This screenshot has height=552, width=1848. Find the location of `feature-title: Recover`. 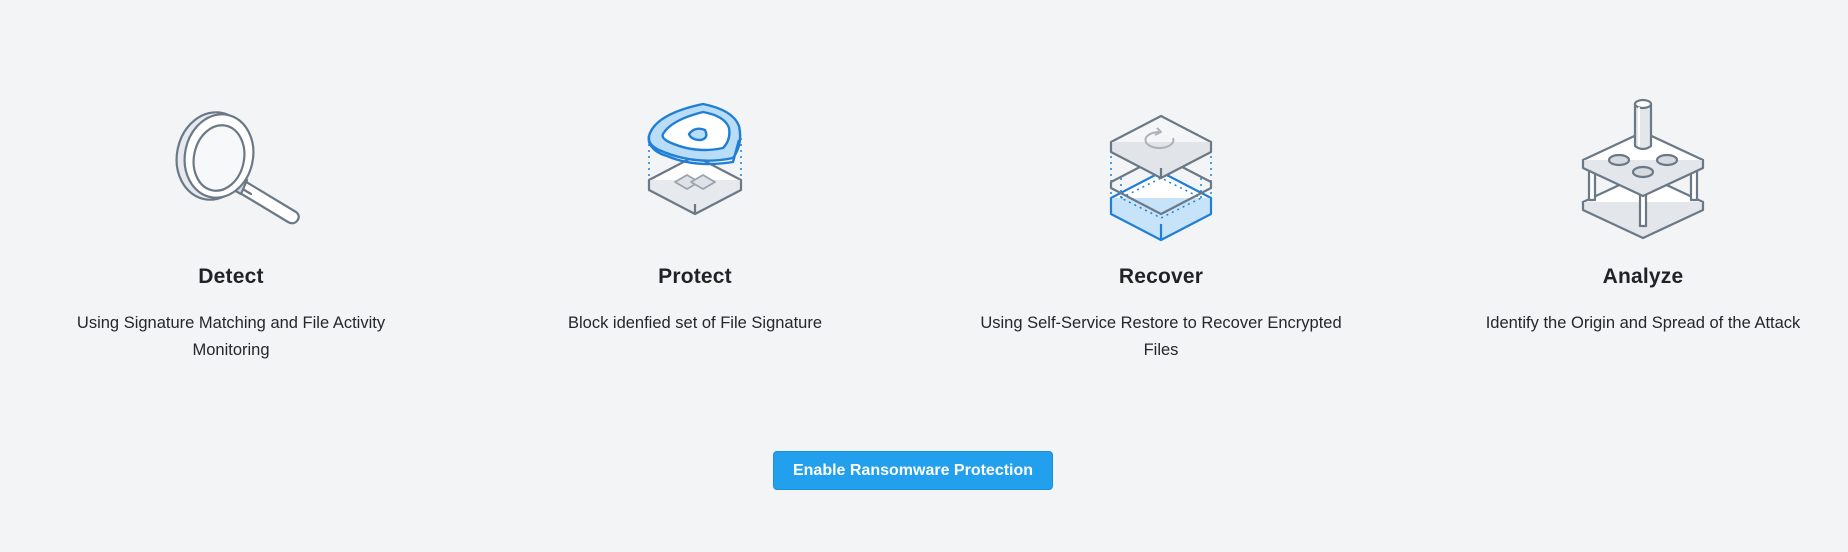

feature-title: Recover is located at coordinates (1161, 276).